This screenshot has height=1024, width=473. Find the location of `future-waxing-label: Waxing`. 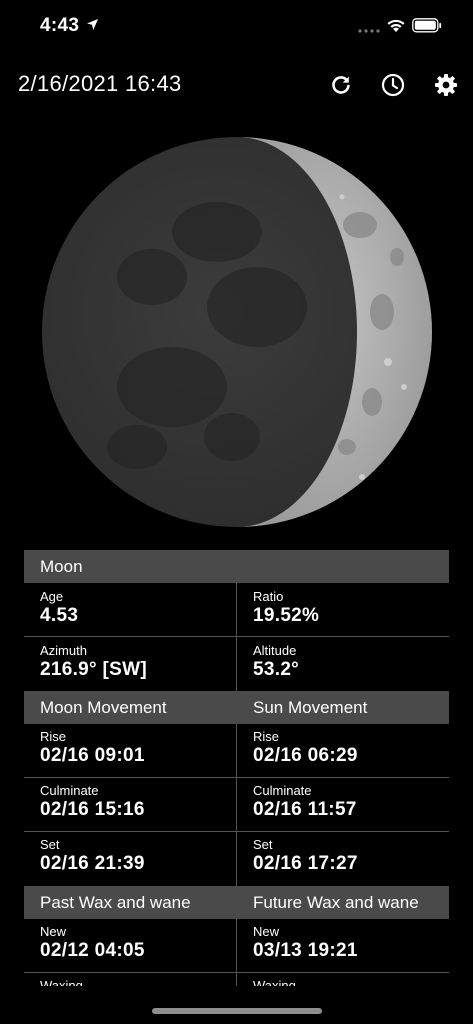

future-waxing-label: Waxing is located at coordinates (274, 982).